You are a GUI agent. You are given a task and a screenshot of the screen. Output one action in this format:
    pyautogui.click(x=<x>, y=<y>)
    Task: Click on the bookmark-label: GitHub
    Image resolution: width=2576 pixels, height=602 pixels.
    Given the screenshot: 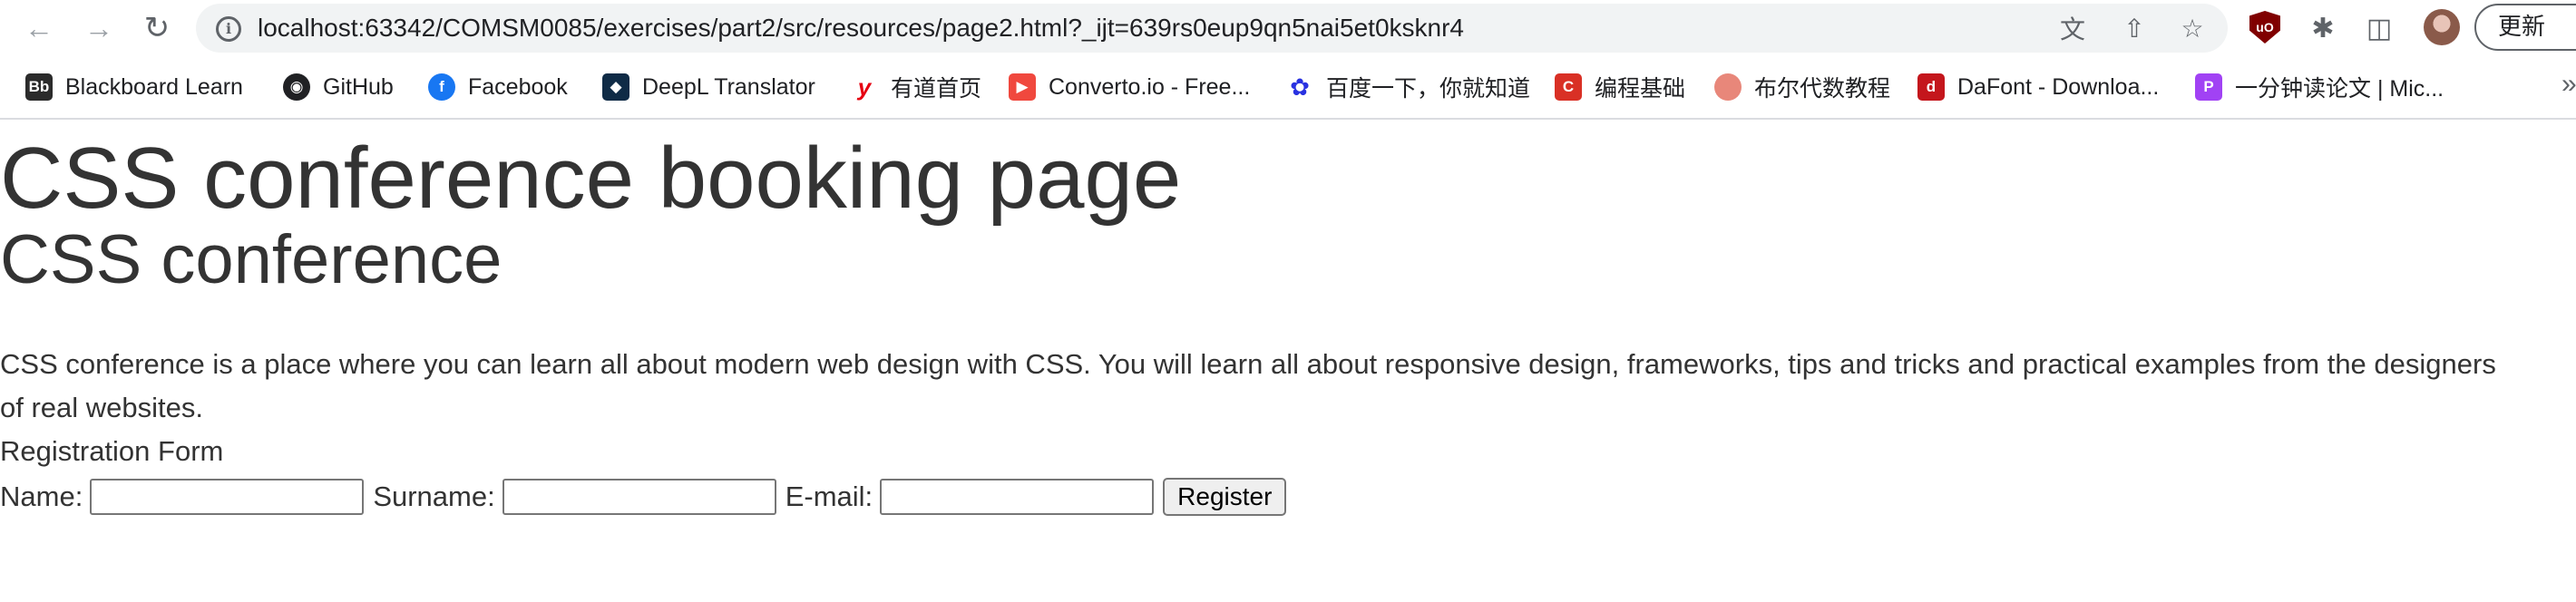 What is the action you would take?
    pyautogui.click(x=358, y=86)
    